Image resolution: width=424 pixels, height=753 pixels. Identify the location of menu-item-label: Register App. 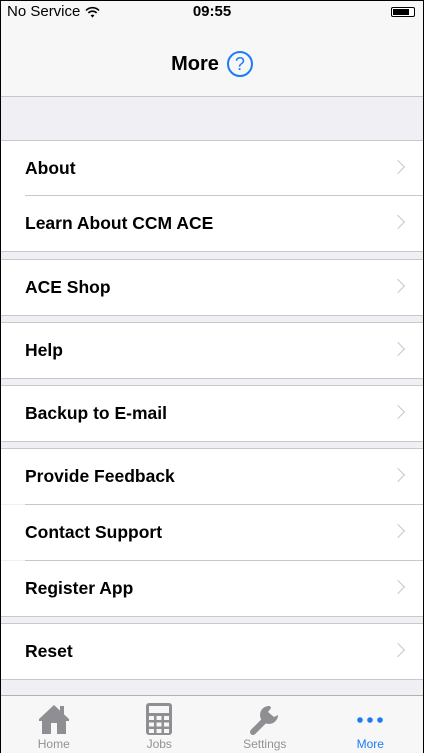
(79, 588).